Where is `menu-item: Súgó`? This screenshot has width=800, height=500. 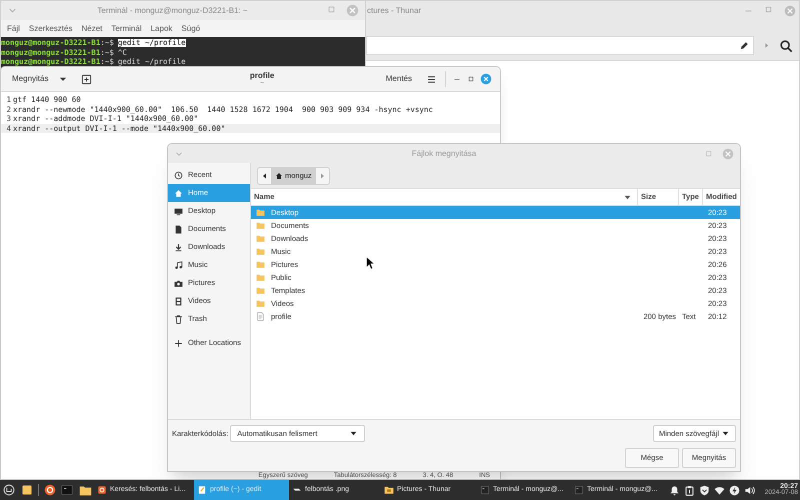
menu-item: Súgó is located at coordinates (190, 28).